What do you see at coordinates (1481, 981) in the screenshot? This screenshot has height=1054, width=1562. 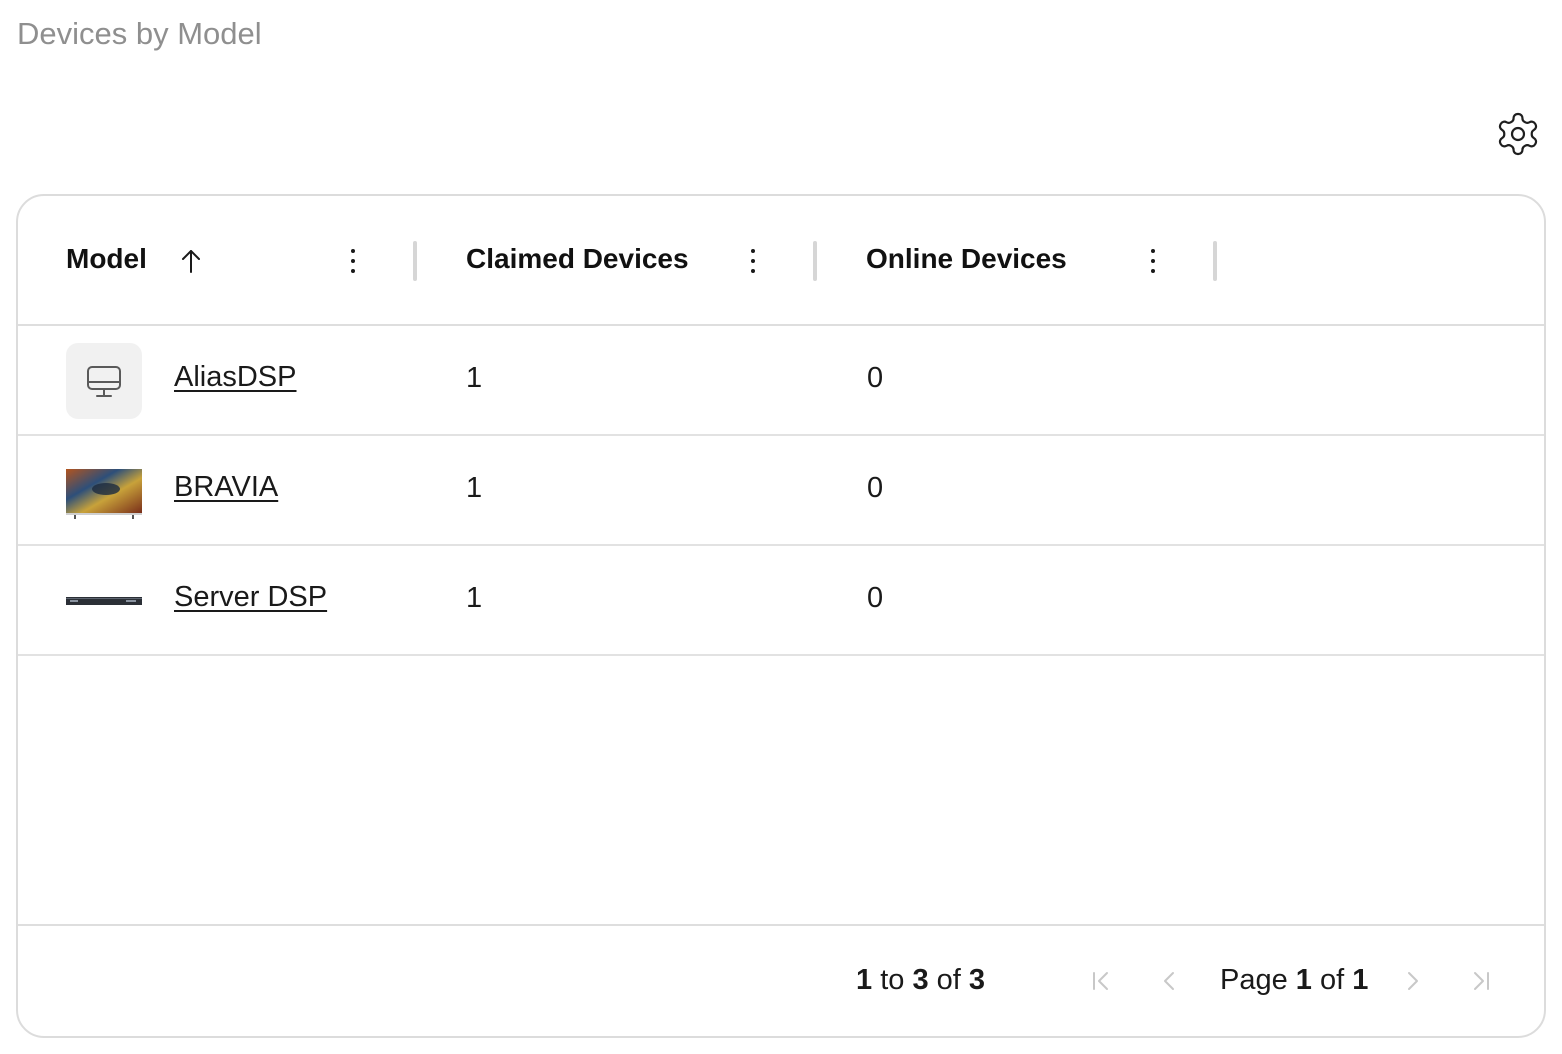 I see `last-page-icon` at bounding box center [1481, 981].